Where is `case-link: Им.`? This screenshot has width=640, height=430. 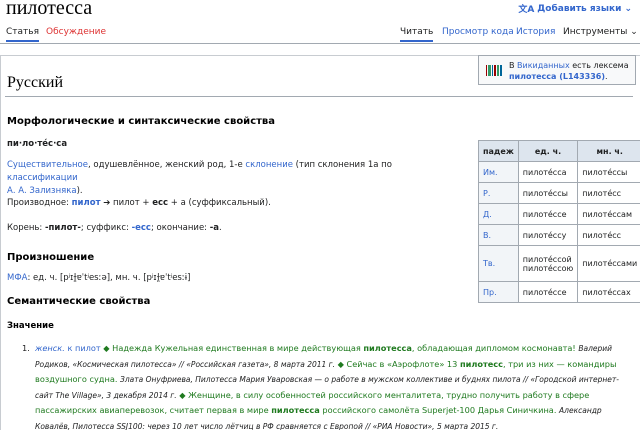
case-link: Им. is located at coordinates (498, 172).